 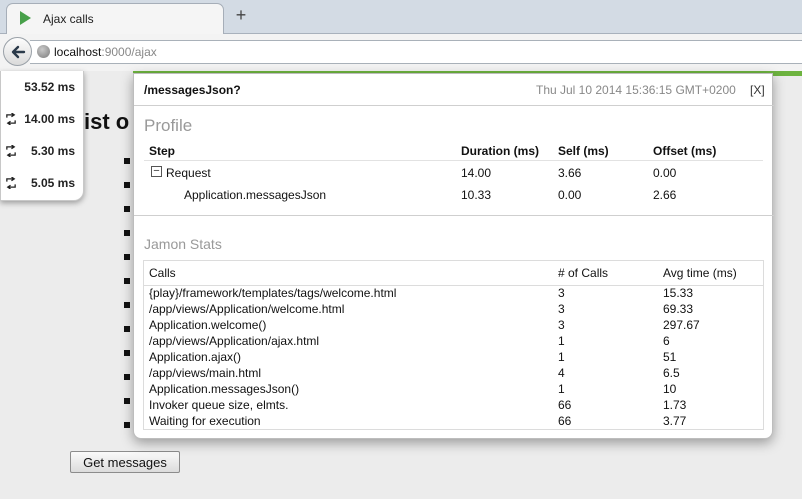 I want to click on url-text: localhost:9000/ajax, so click(x=105, y=52).